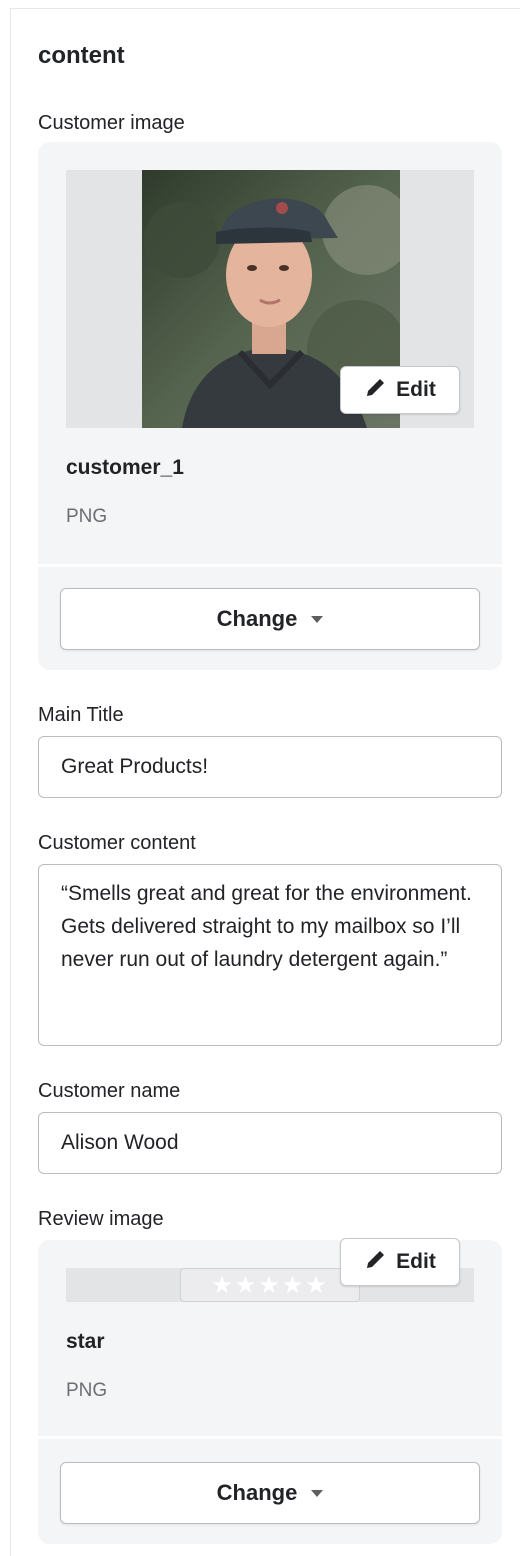 The image size is (520, 1556). I want to click on customer-content-label: Customer content, so click(117, 843).